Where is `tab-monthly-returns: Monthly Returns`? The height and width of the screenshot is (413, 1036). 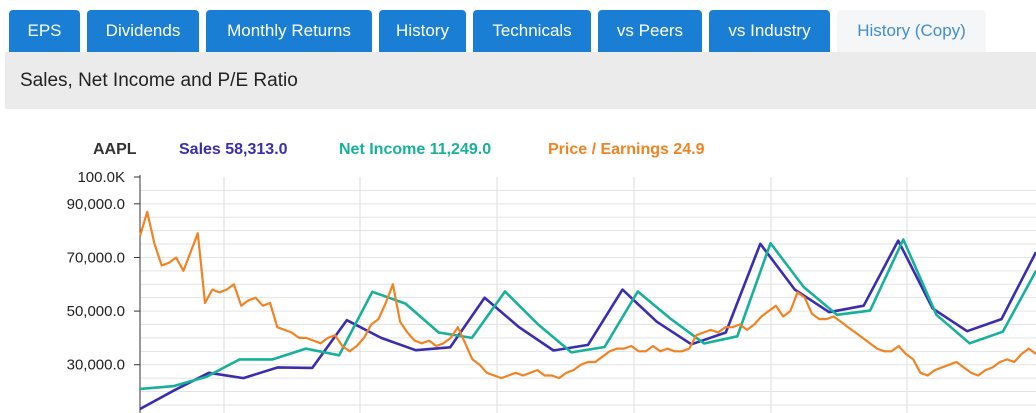 tab-monthly-returns: Monthly Returns is located at coordinates (289, 31).